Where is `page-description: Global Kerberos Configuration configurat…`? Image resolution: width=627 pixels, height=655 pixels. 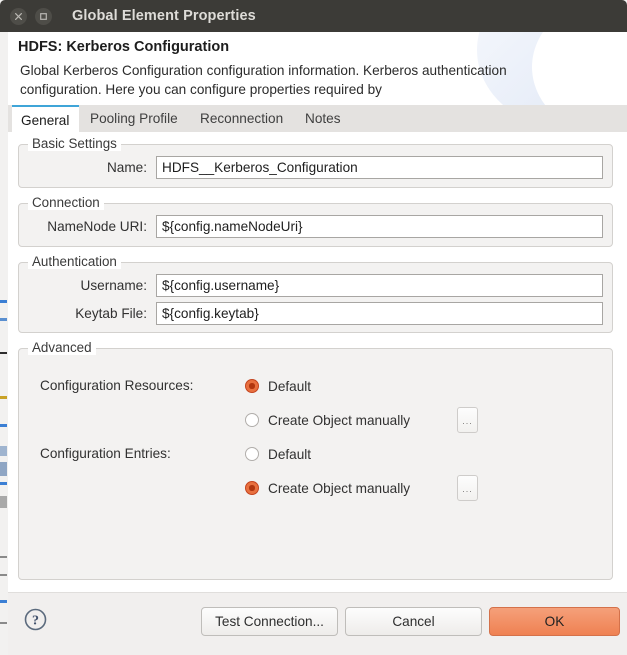
page-description: Global Kerberos Configuration configurat… is located at coordinates (263, 80).